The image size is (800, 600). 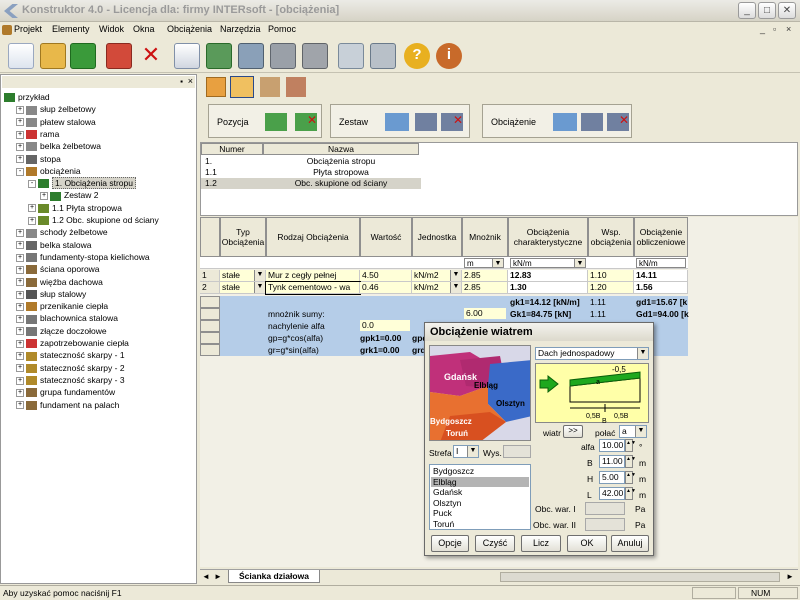 What do you see at coordinates (386, 276) in the screenshot?
I see `value-input: 4.50` at bounding box center [386, 276].